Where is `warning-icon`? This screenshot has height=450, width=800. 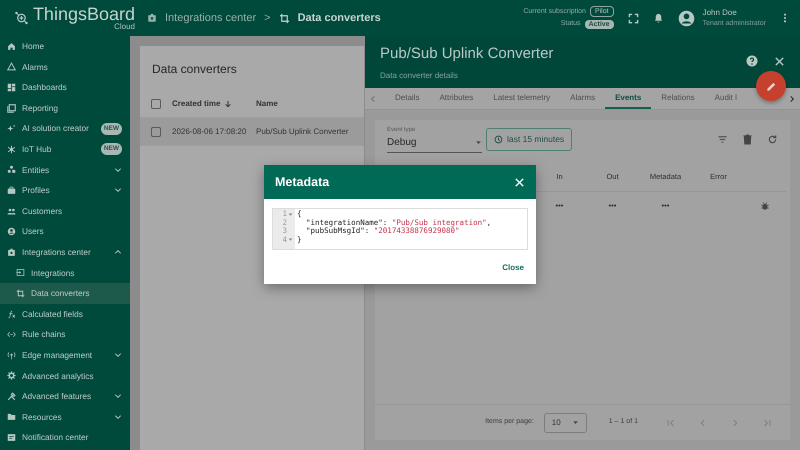
warning-icon is located at coordinates (11, 67).